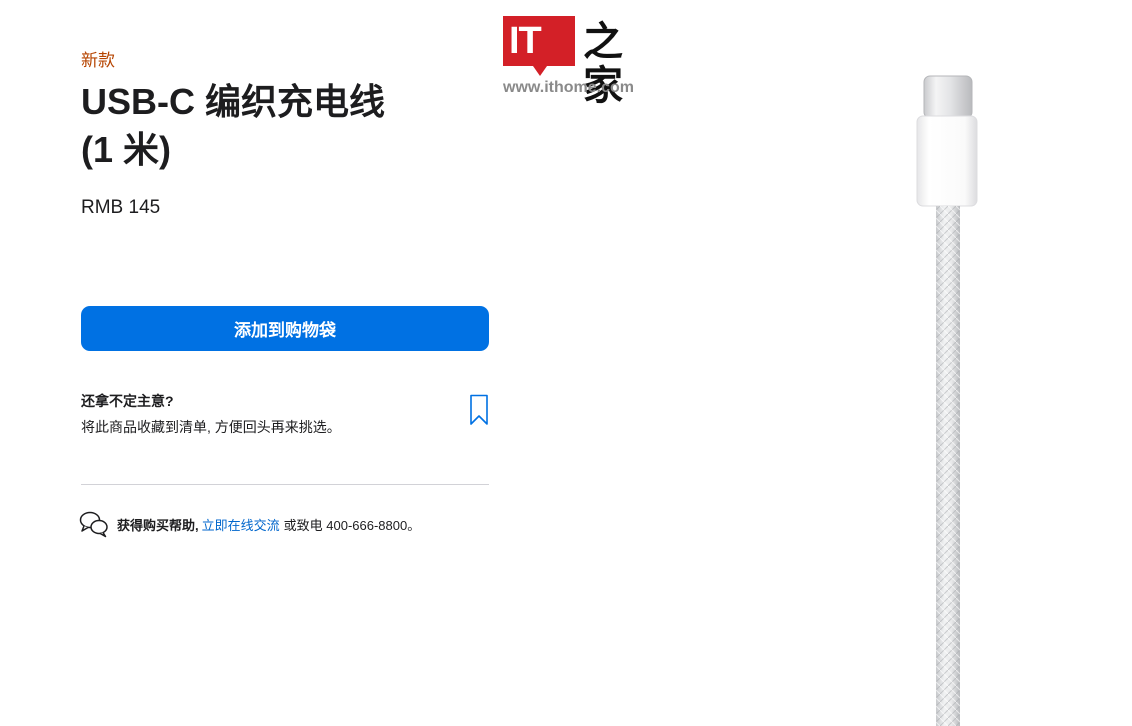  What do you see at coordinates (568, 87) in the screenshot?
I see `ithome-url: www.ithome.com` at bounding box center [568, 87].